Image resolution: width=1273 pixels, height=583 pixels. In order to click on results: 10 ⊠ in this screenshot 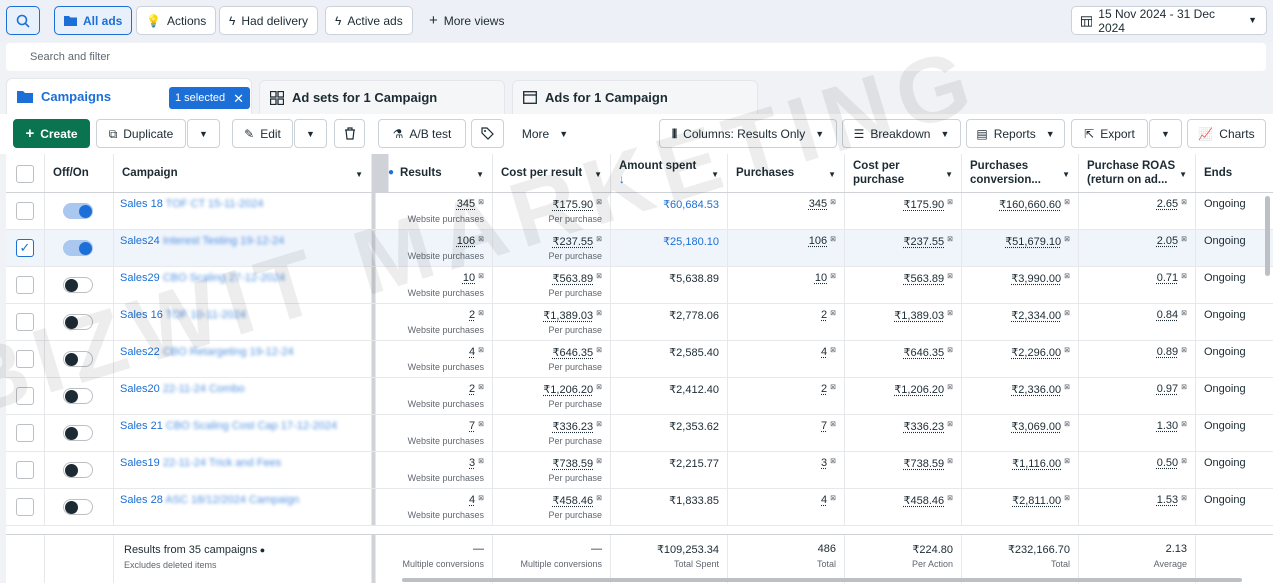, I will do `click(473, 278)`.